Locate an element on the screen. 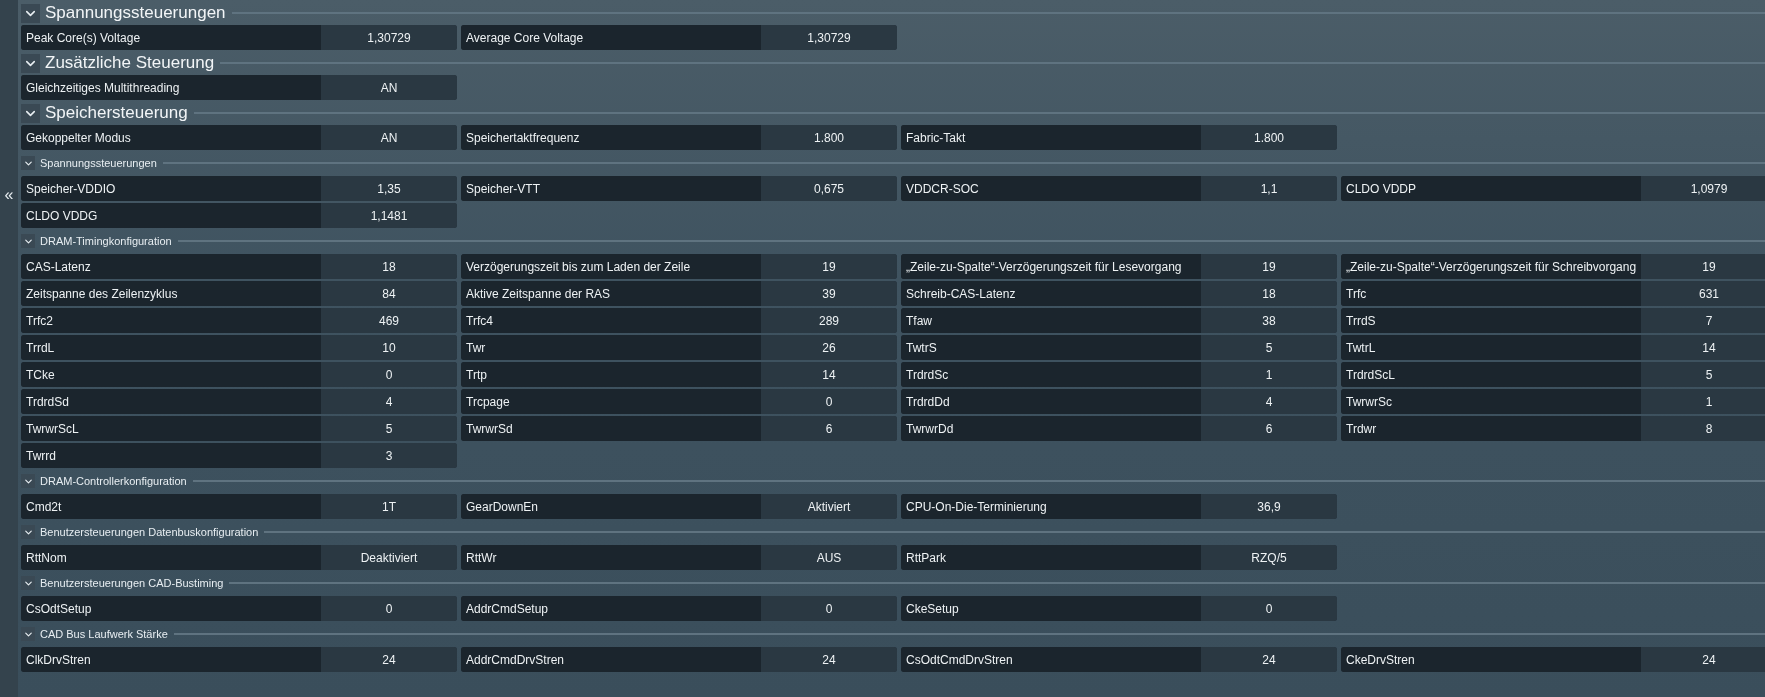  setting-label: CkeSetup is located at coordinates (1051, 608).